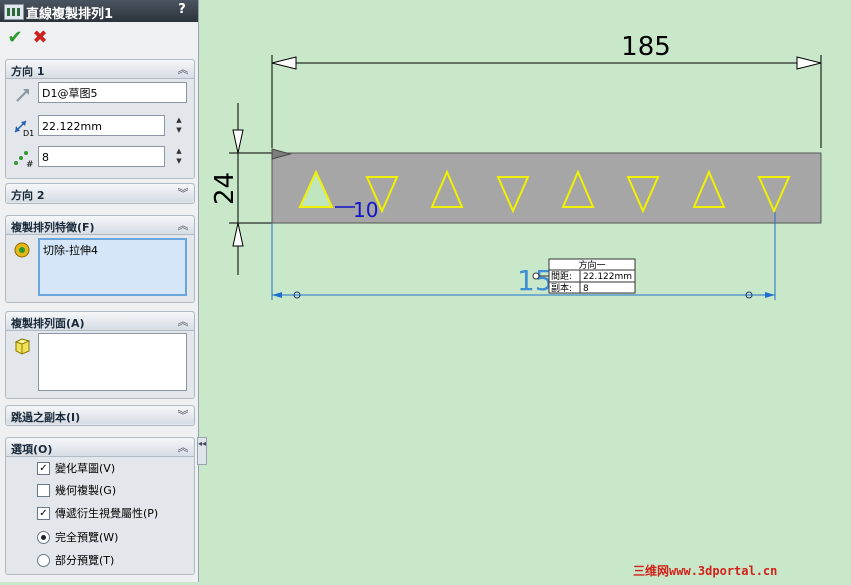 This screenshot has width=851, height=585. Describe the element at coordinates (23, 127) in the screenshot. I see `spacing-icon: D1` at that location.